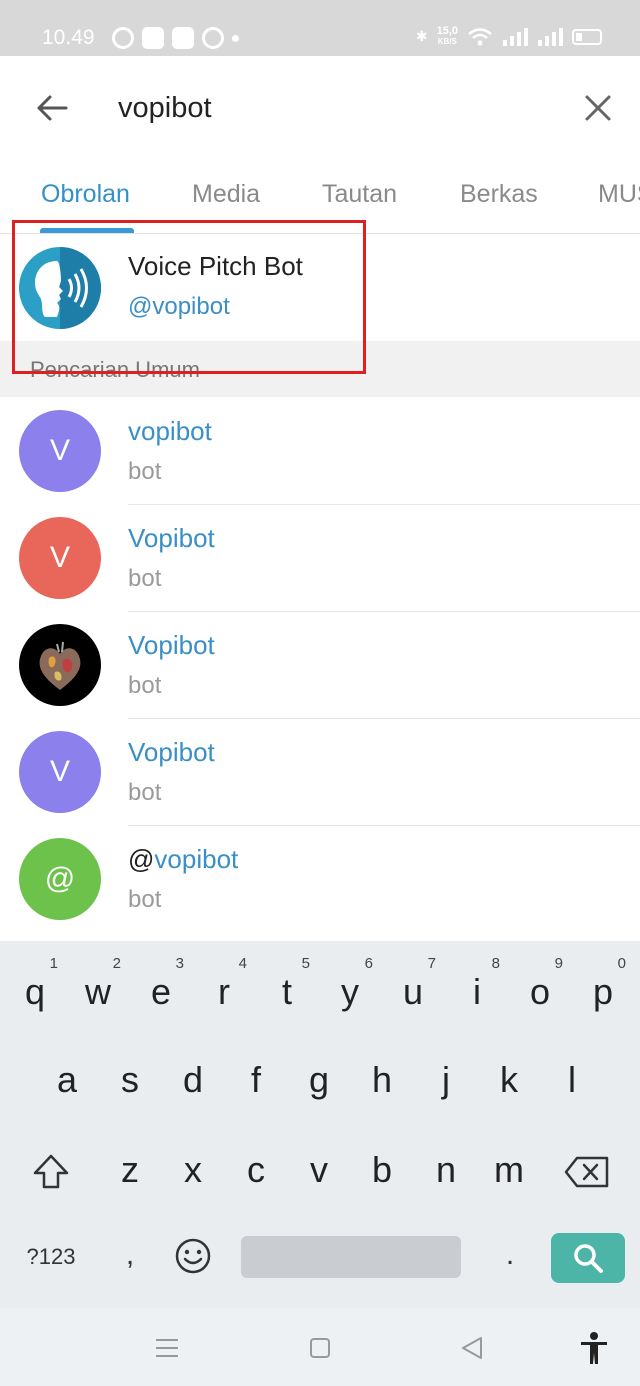  I want to click on more-notifications-icon, so click(235, 38).